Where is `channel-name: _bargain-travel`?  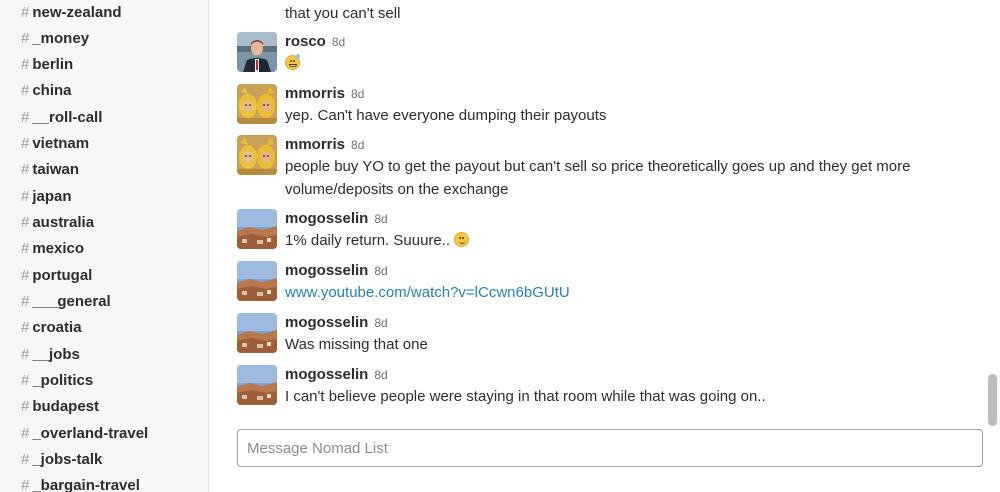 channel-name: _bargain-travel is located at coordinates (86, 484).